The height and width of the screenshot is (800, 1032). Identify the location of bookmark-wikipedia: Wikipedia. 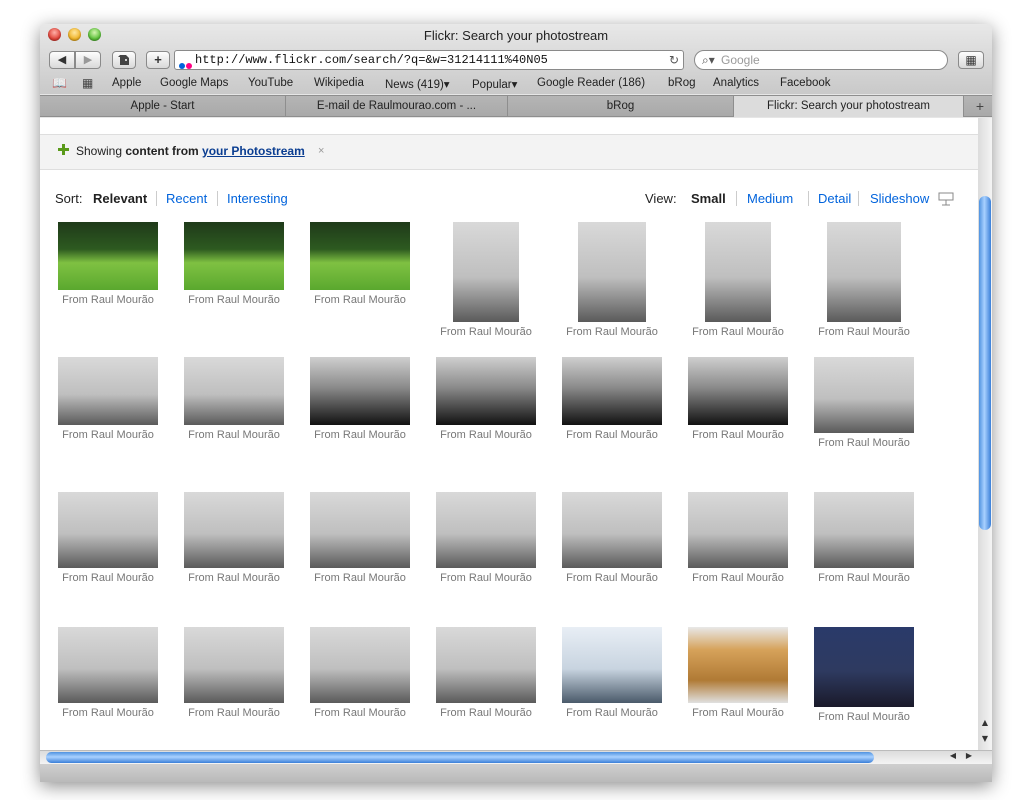
(339, 83).